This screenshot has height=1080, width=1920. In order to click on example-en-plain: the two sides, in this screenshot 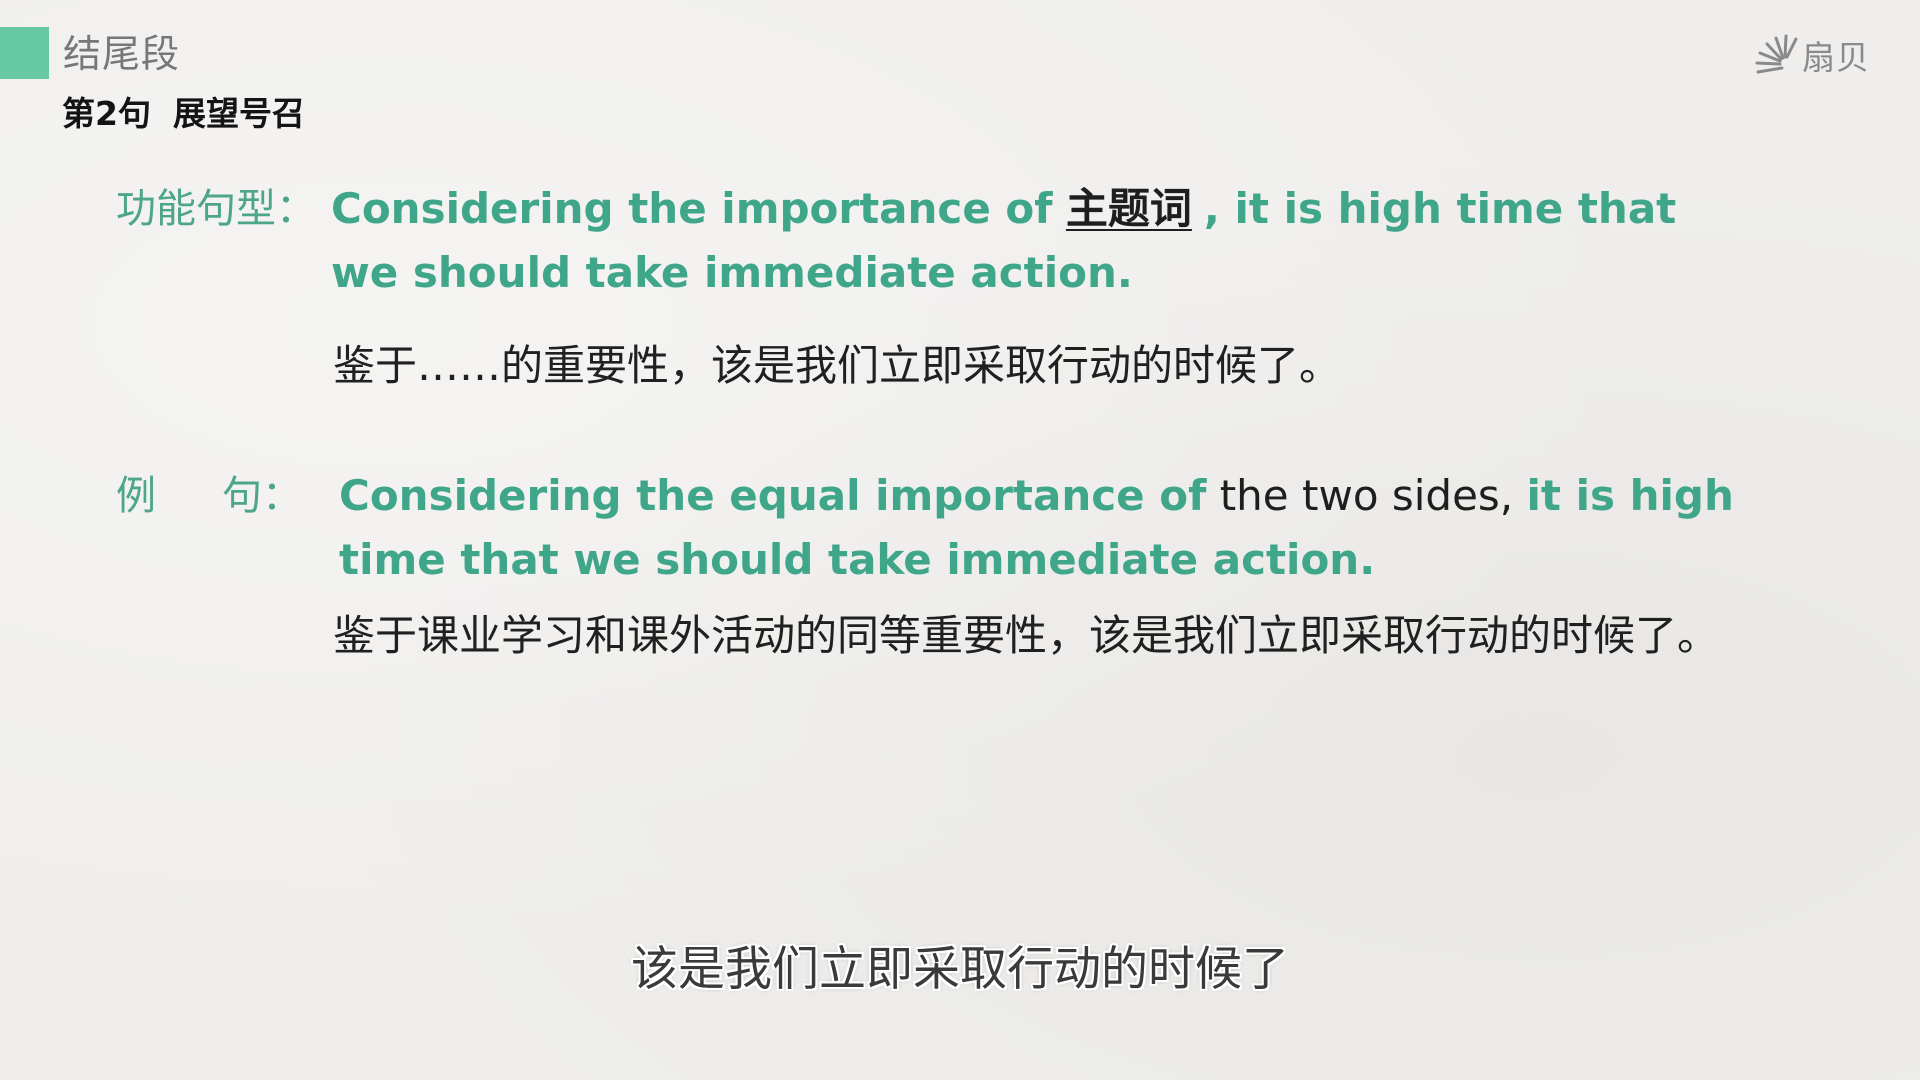, I will do `click(1366, 495)`.